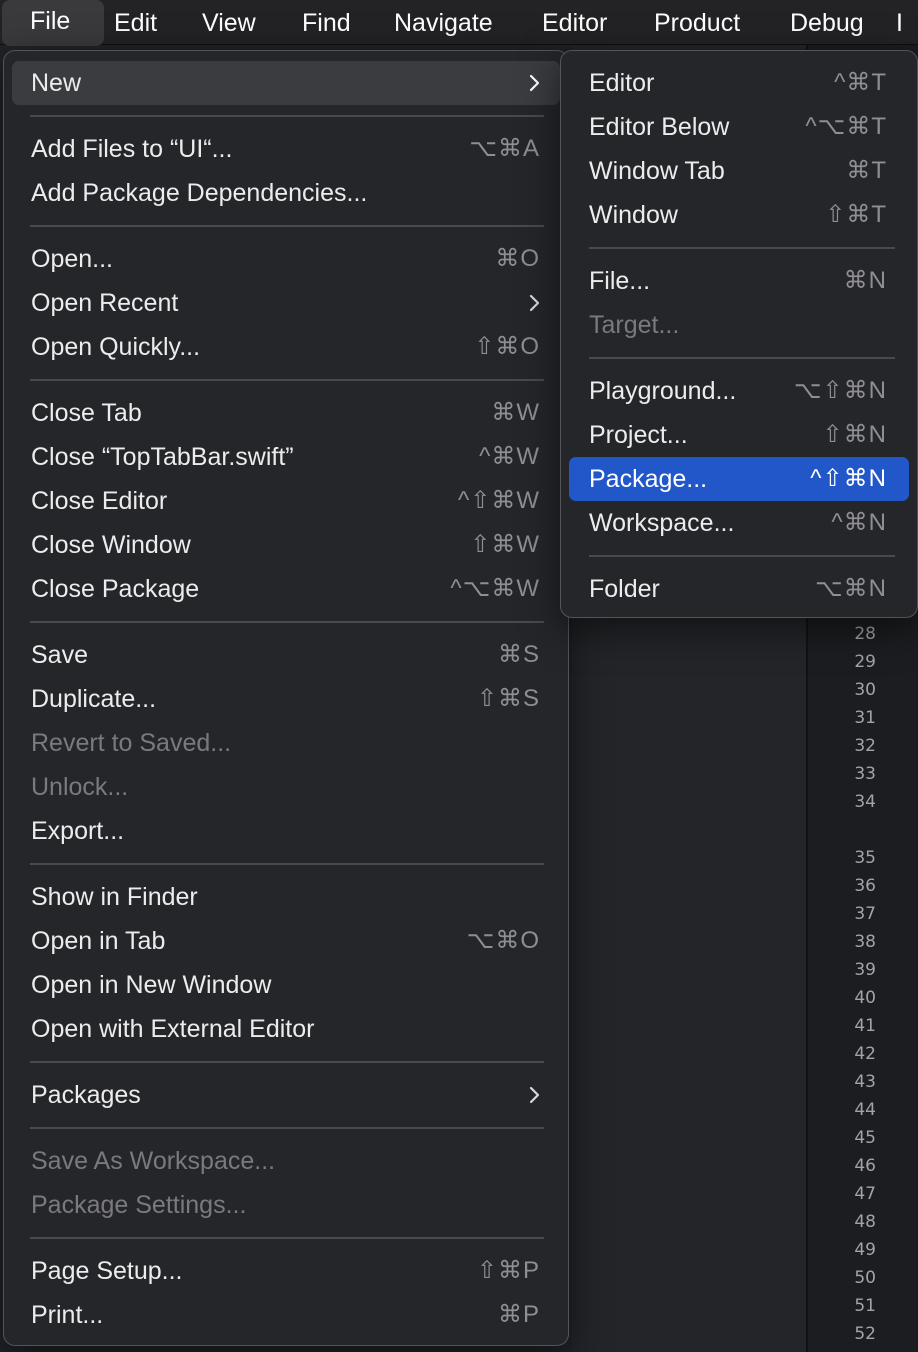 This screenshot has width=918, height=1352. I want to click on line-number: 31, so click(865, 718).